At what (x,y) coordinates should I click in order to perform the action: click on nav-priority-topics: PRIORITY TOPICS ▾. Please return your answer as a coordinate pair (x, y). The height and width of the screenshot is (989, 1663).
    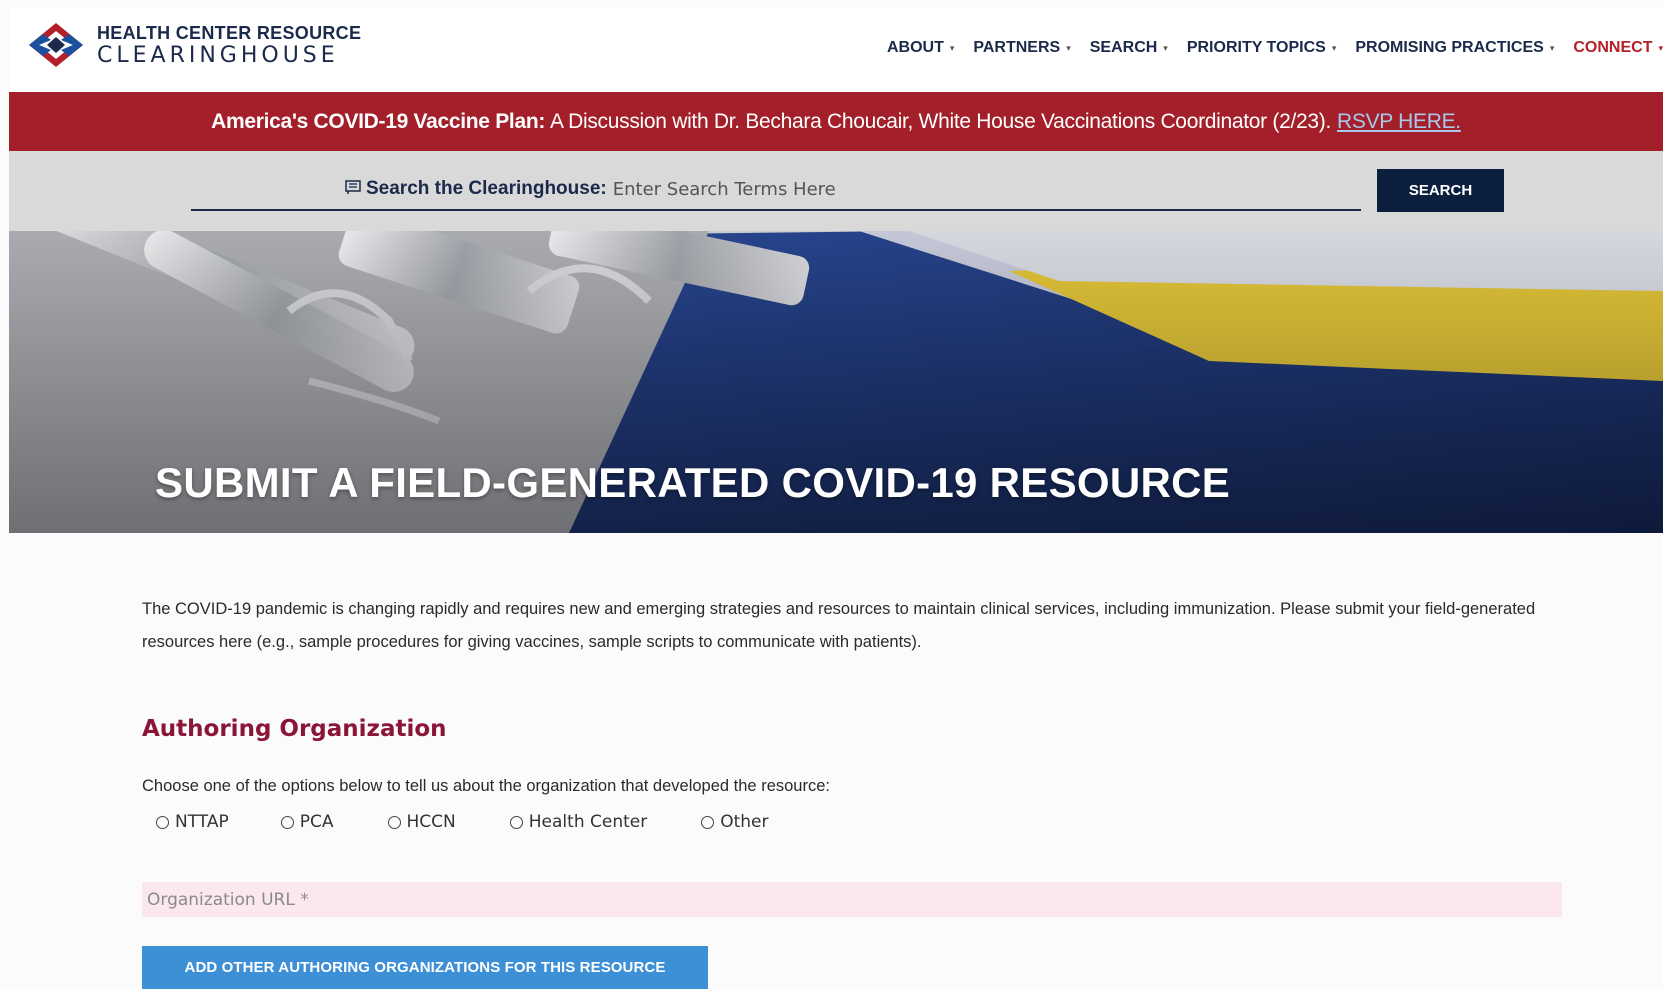
    Looking at the image, I should click on (1262, 48).